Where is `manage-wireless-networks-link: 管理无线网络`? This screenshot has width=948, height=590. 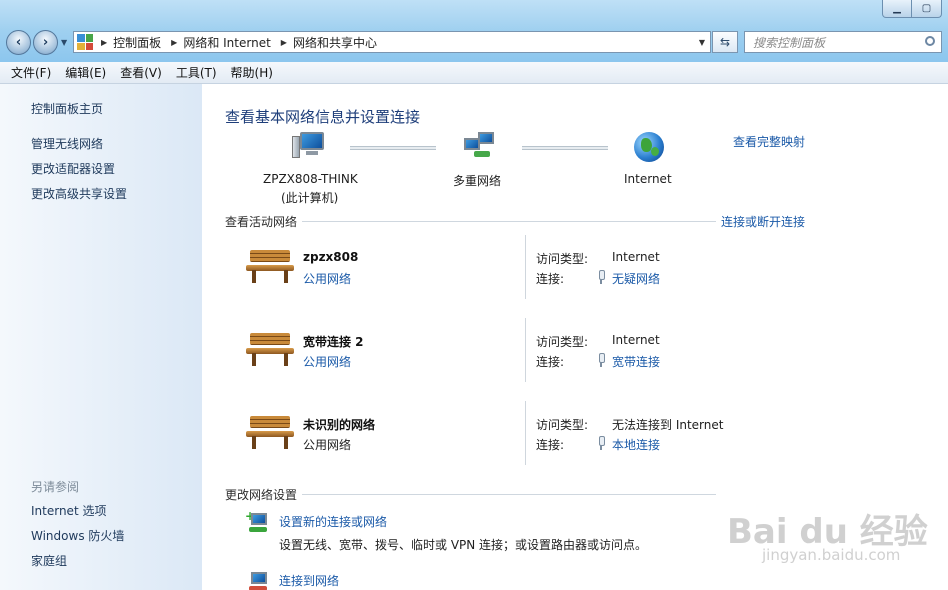 manage-wireless-networks-link: 管理无线网络 is located at coordinates (67, 143).